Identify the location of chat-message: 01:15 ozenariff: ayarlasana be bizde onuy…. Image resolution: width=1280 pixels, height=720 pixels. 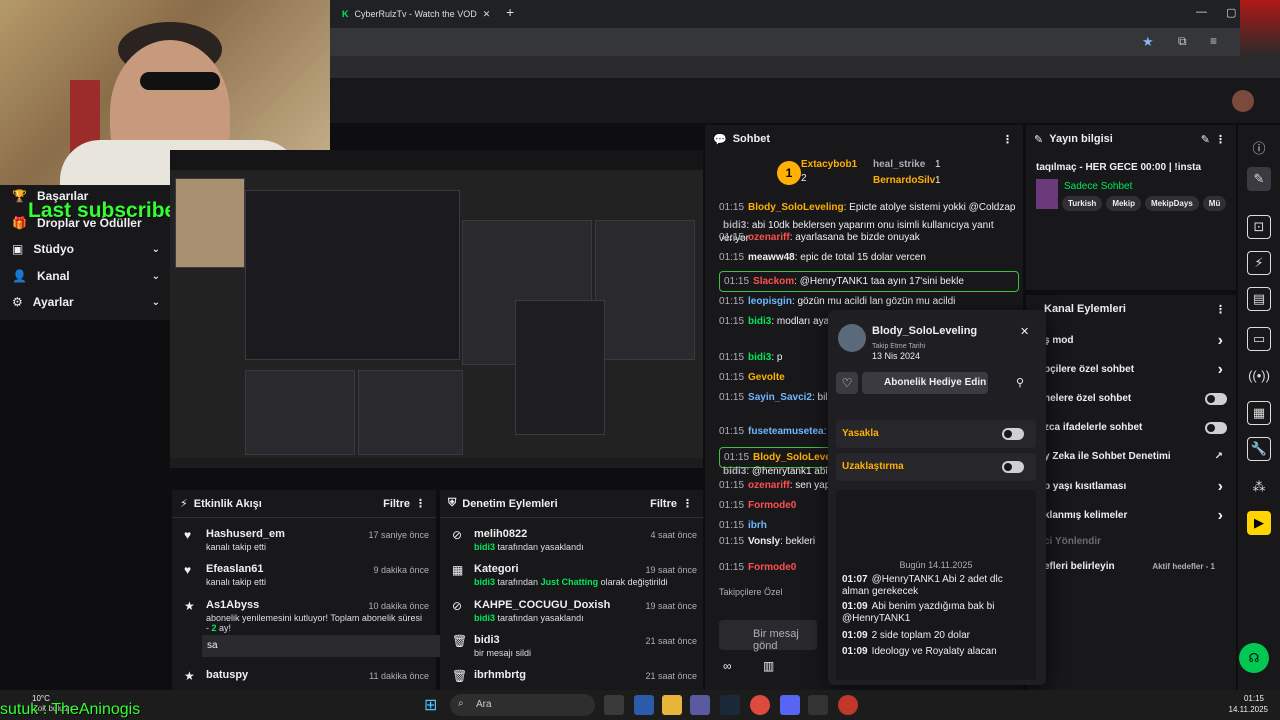
(869, 237).